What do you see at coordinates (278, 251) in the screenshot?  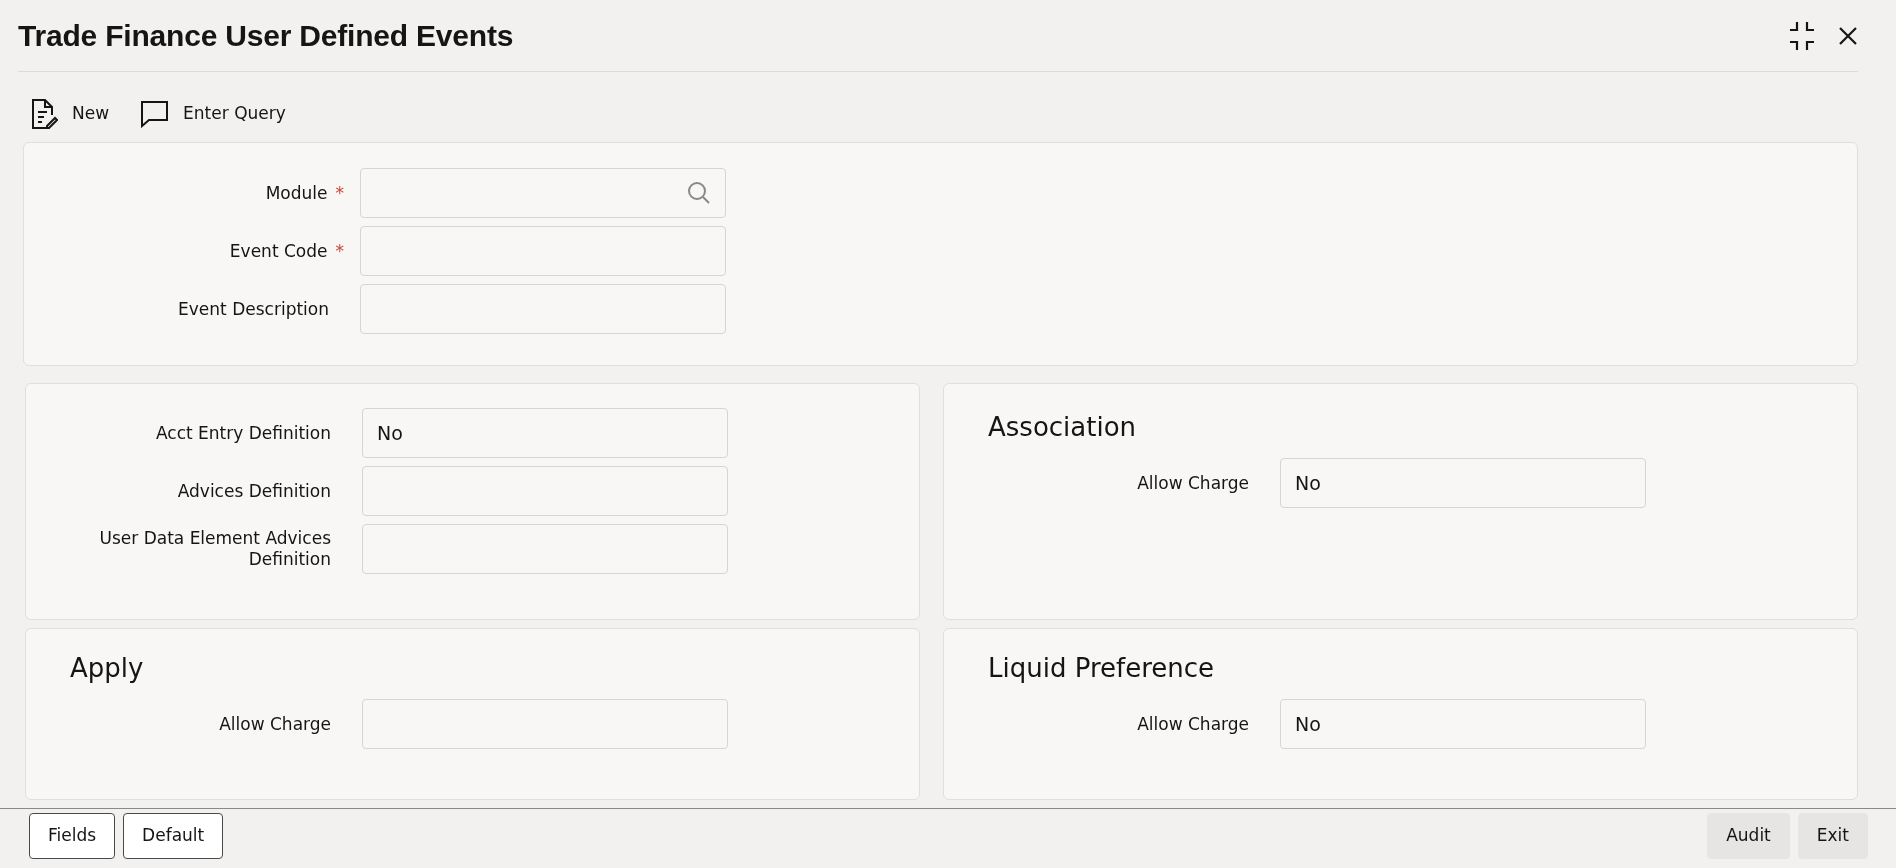 I see `field-label: Event Code` at bounding box center [278, 251].